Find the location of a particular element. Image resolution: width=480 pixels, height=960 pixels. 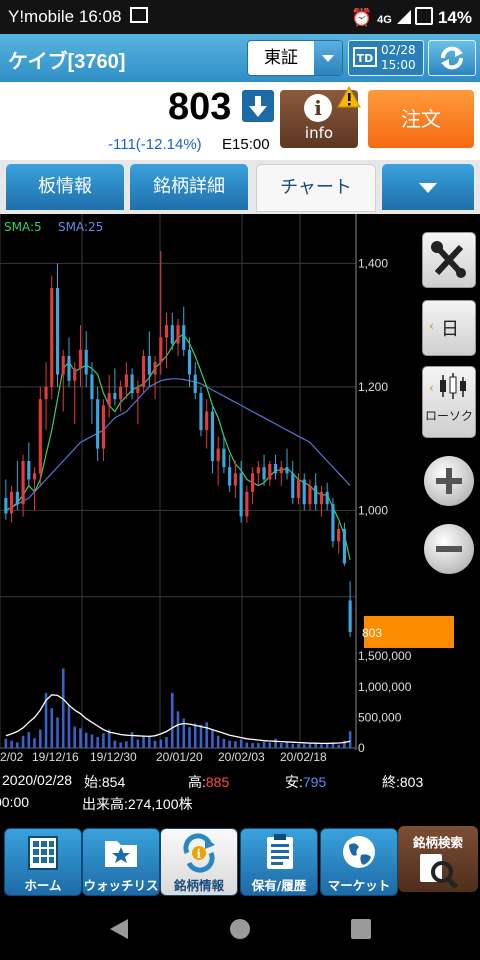

period-button: ‹ 日 is located at coordinates (449, 328).